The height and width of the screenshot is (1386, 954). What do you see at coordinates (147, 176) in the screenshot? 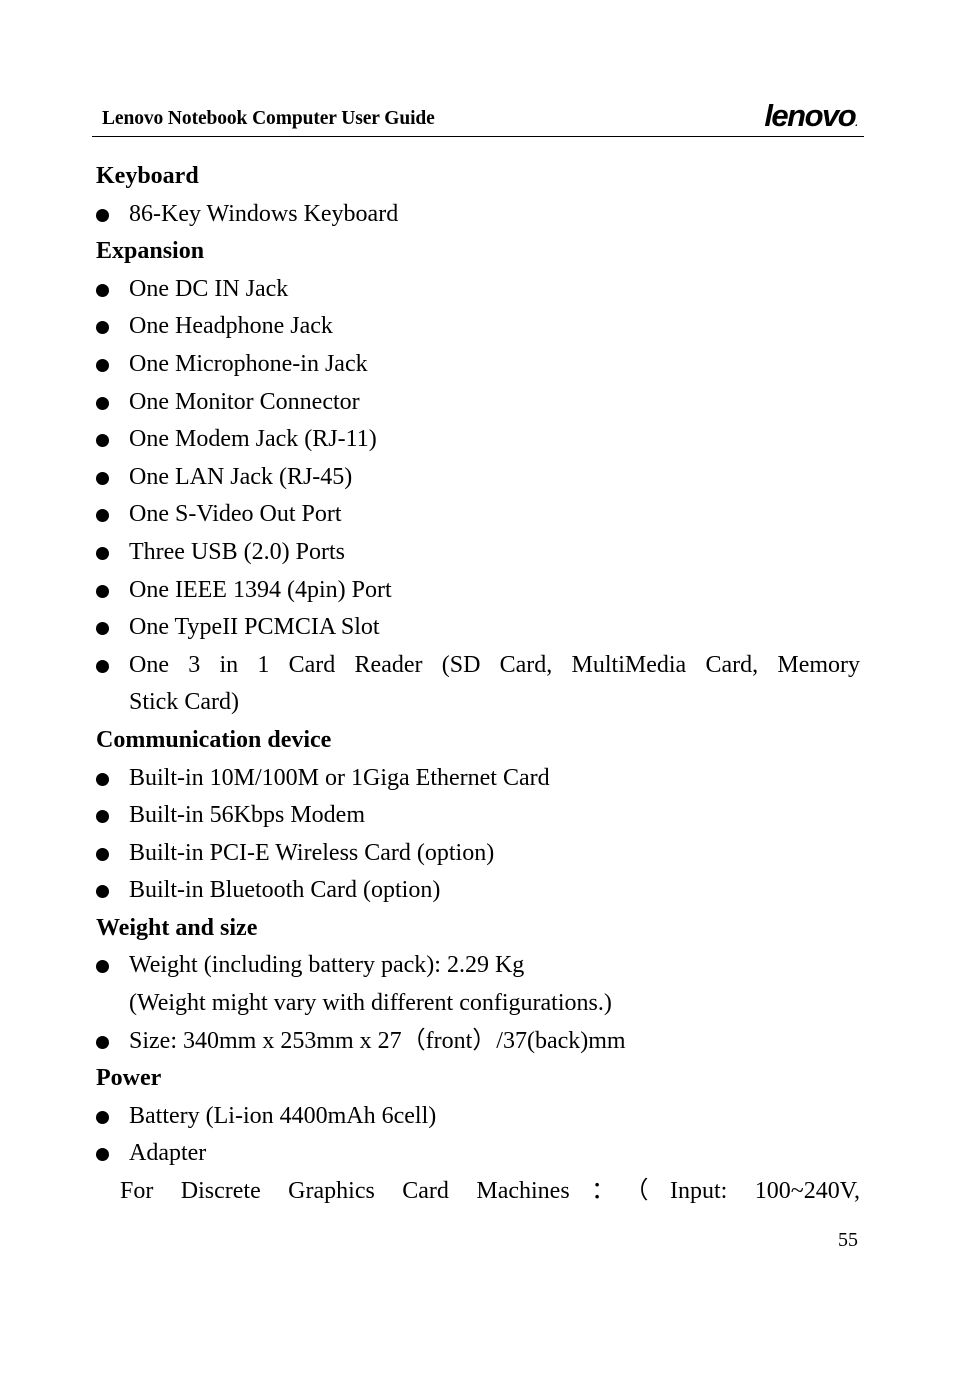
I see `section-heading-keyboard: Keyboard` at bounding box center [147, 176].